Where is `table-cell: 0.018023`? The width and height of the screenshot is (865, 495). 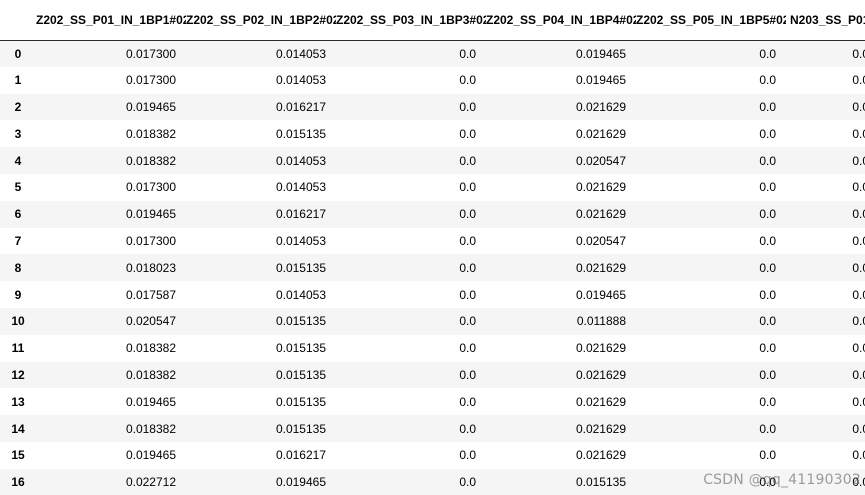 table-cell: 0.018023 is located at coordinates (150, 267).